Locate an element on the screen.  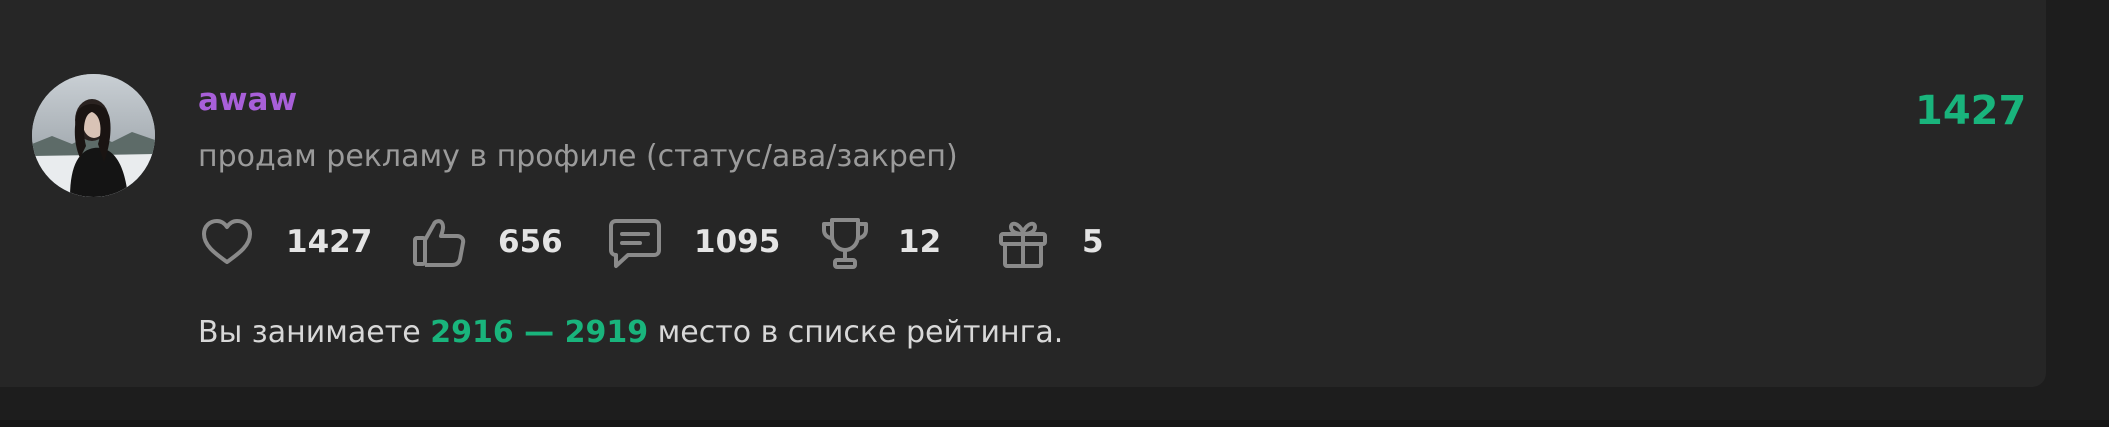
gifts-count: 5 is located at coordinates (1093, 242).